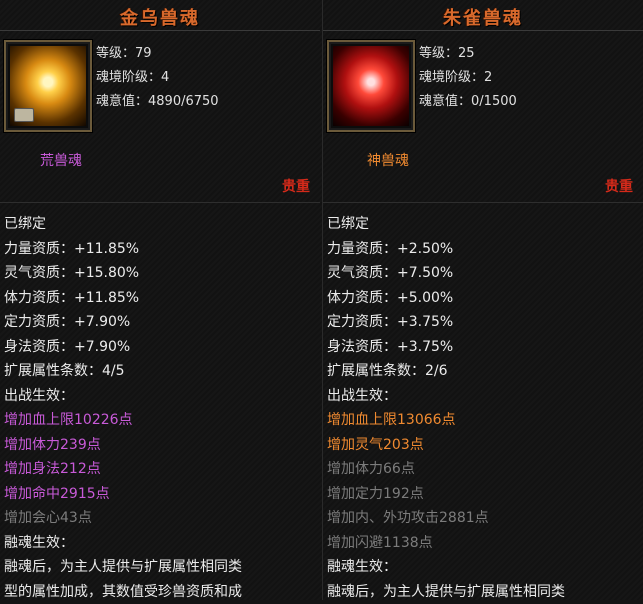  What do you see at coordinates (123, 518) in the screenshot?
I see `battle-effect-line: 增加会心43点` at bounding box center [123, 518].